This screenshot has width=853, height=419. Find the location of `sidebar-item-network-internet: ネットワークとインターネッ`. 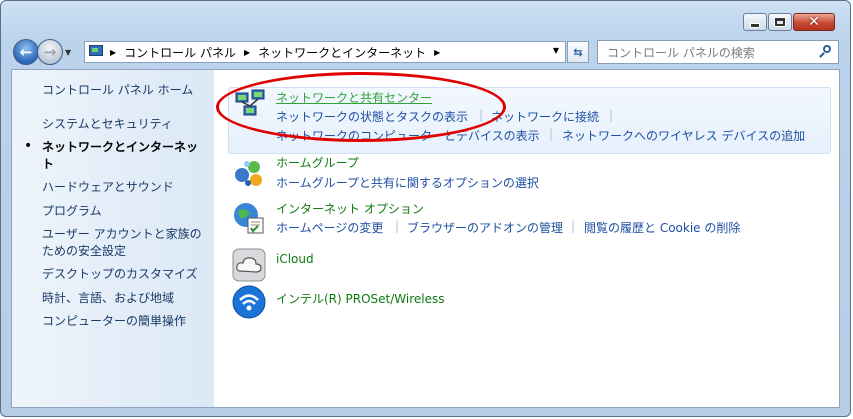

sidebar-item-network-internet: ネットワークとインターネッ is located at coordinates (120, 147).